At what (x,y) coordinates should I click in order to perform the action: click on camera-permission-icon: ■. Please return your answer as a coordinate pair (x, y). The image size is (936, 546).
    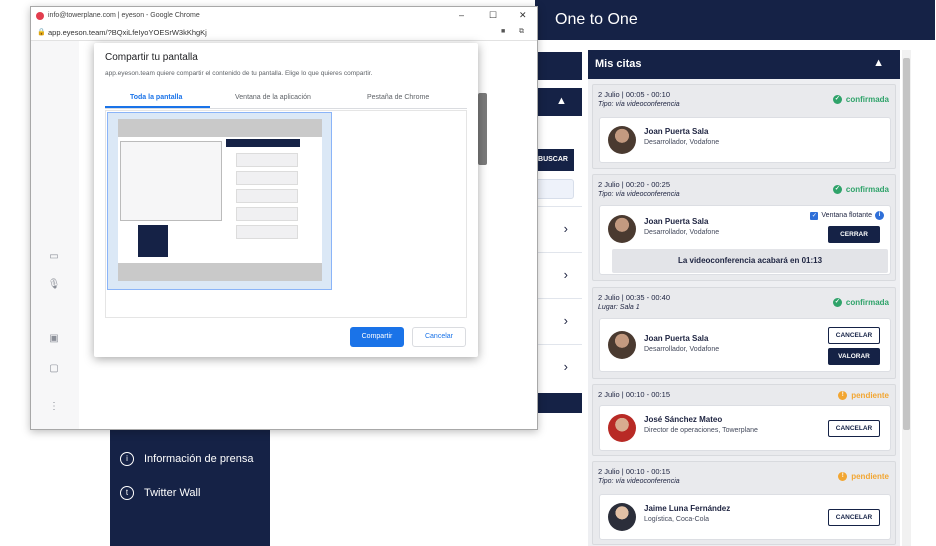
    Looking at the image, I should click on (503, 31).